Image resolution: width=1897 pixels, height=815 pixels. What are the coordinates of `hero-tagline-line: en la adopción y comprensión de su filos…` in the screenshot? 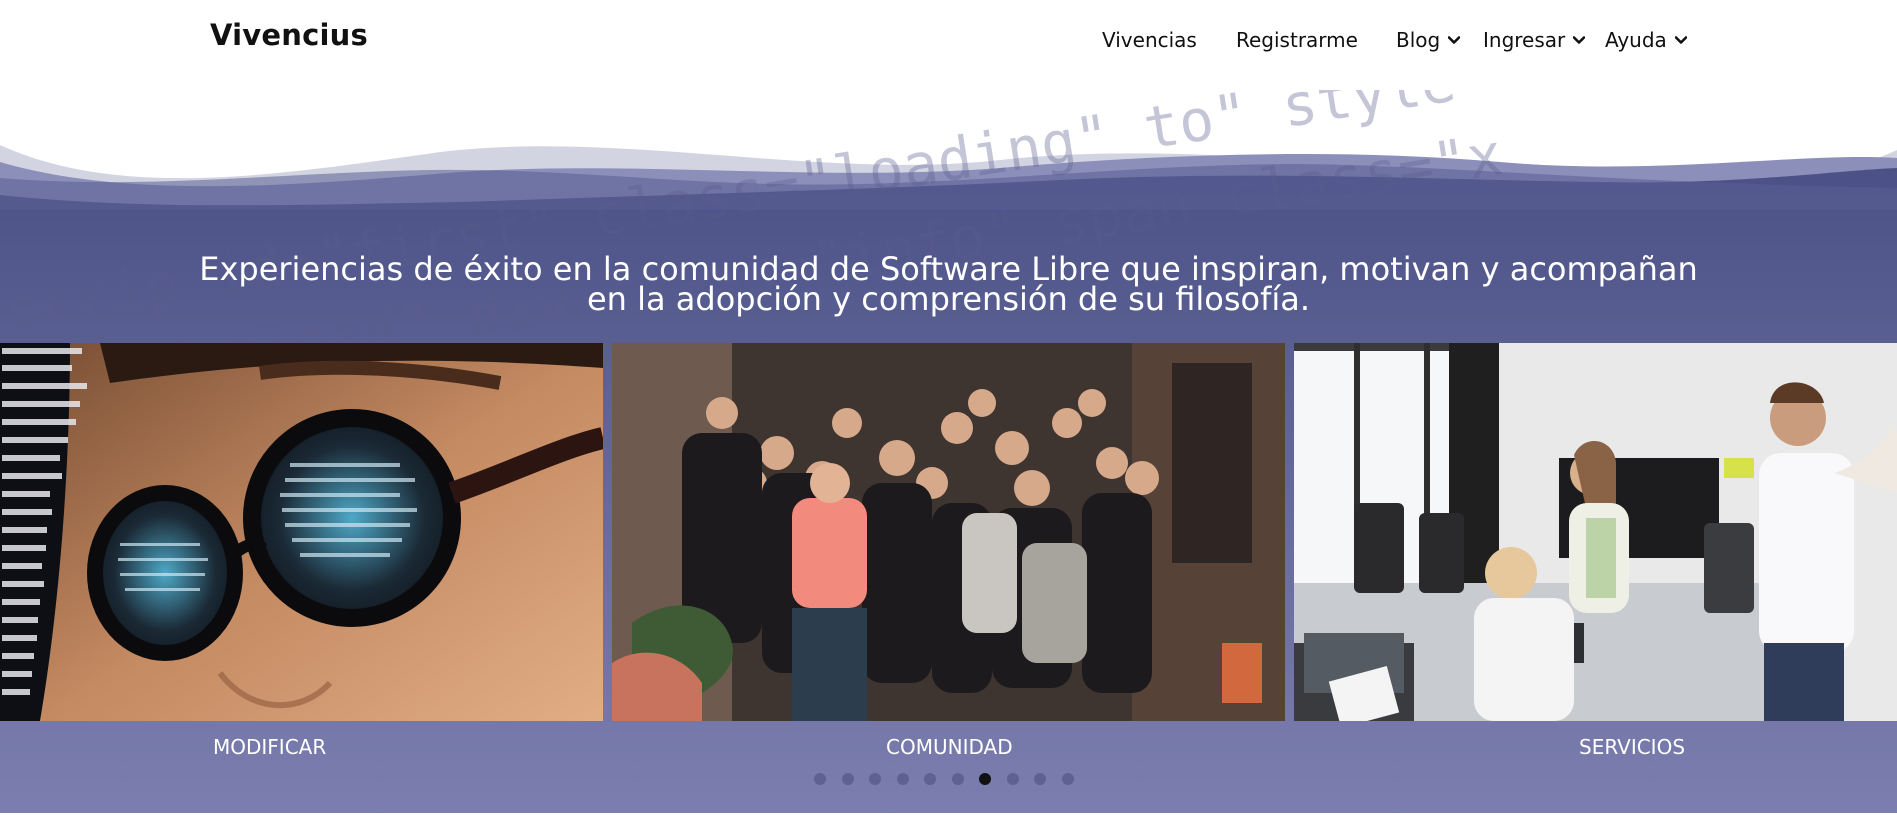 It's located at (948, 299).